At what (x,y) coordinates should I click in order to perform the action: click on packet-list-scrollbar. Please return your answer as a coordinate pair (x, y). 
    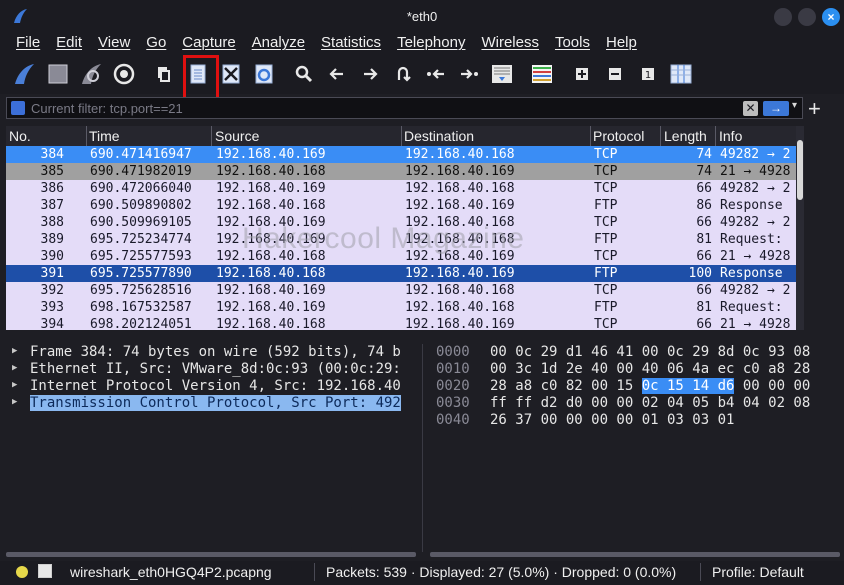
    Looking at the image, I should click on (800, 228).